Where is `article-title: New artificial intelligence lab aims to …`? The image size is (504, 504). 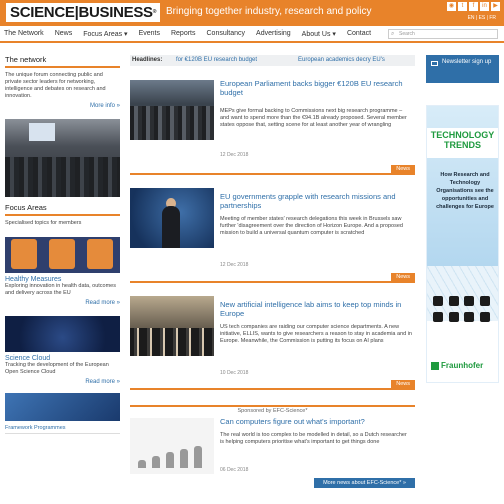
article-title: New artificial intelligence lab aims to … is located at coordinates (315, 309).